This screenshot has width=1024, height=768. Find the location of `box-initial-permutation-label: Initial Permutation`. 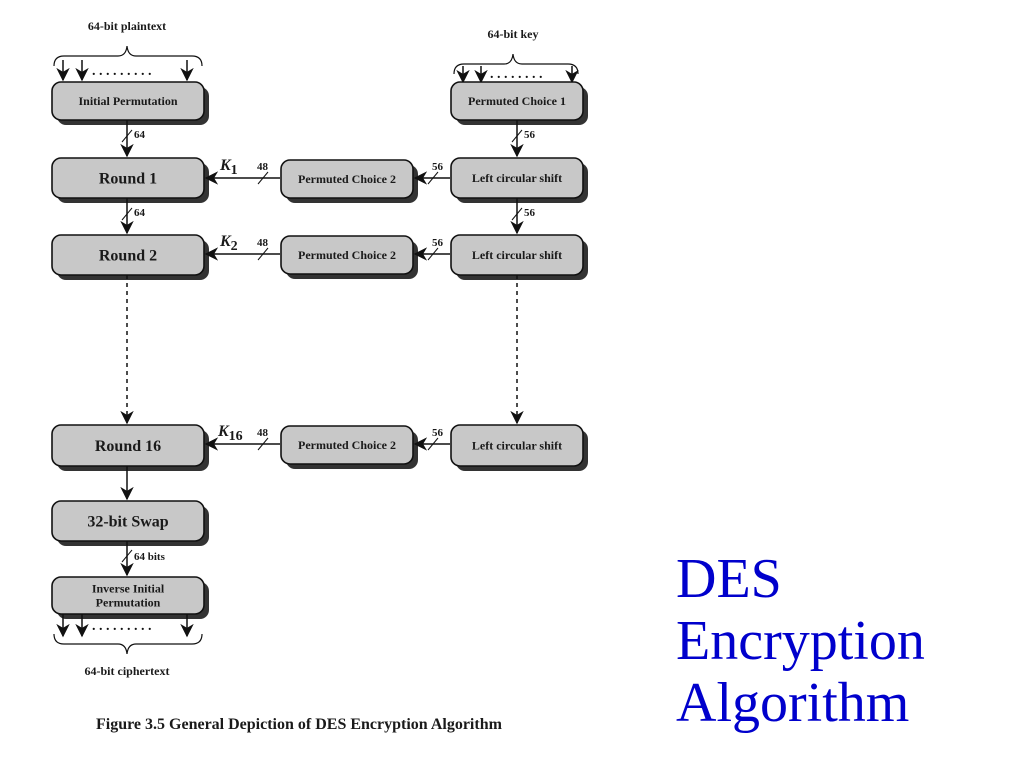

box-initial-permutation-label: Initial Permutation is located at coordinates (128, 101).